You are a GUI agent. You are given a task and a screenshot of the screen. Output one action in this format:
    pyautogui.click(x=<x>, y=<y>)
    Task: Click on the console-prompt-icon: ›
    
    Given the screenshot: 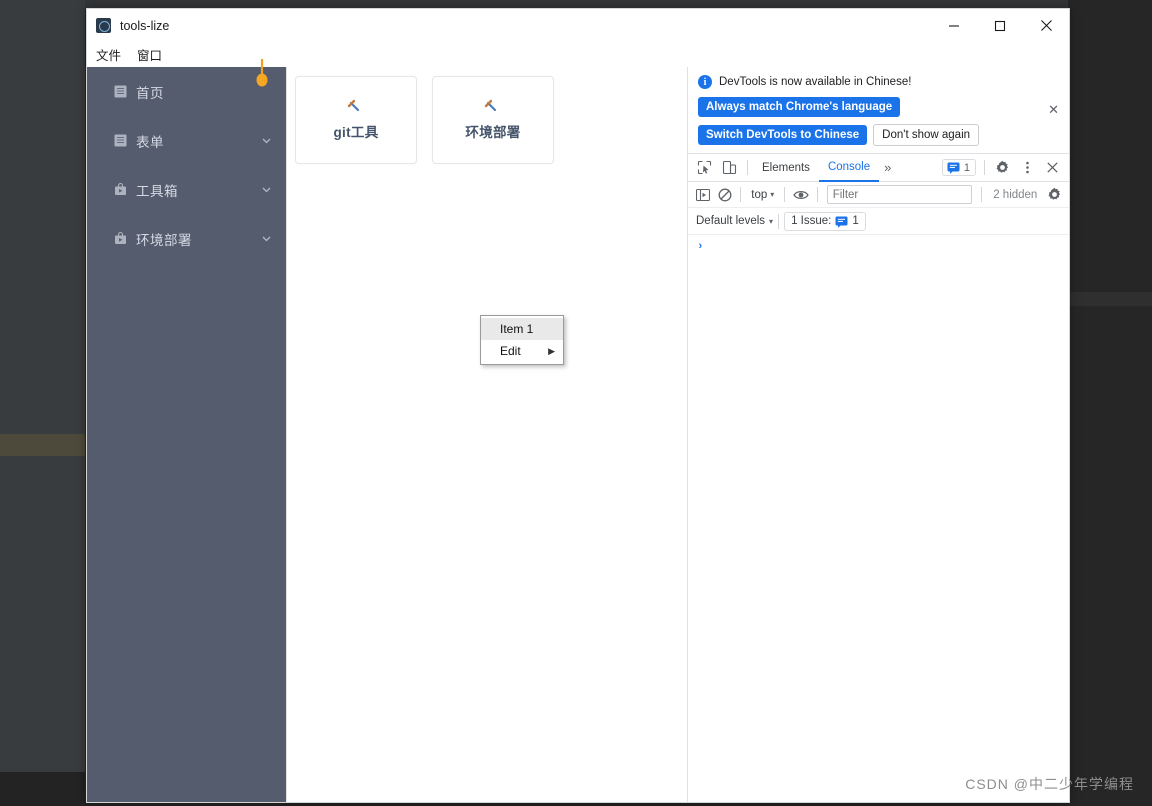 What is the action you would take?
    pyautogui.click(x=700, y=247)
    